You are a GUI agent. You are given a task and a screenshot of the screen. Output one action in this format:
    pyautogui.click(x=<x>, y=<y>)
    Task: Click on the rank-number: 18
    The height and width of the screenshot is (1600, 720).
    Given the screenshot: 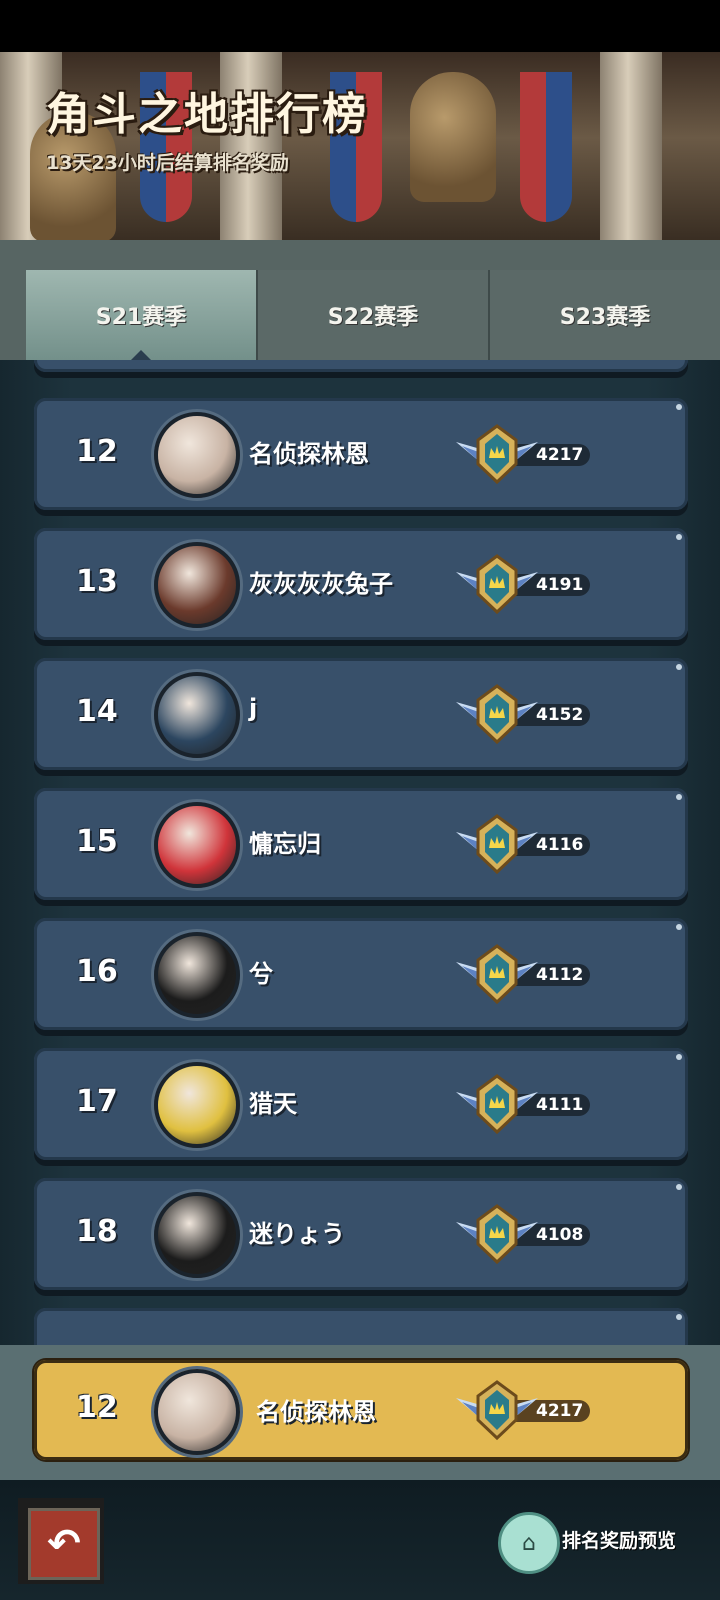 What is the action you would take?
    pyautogui.click(x=97, y=1231)
    